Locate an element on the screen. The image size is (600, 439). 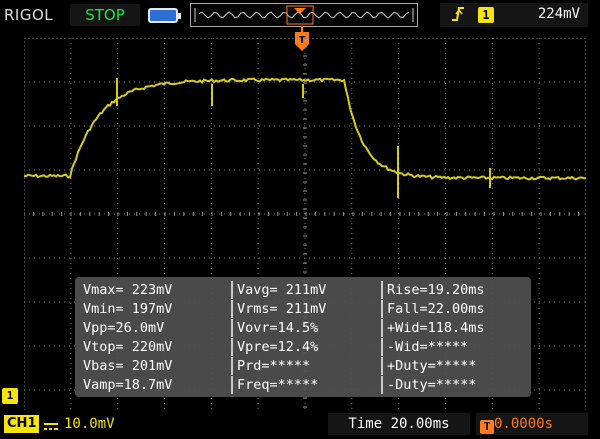
measurement-row: Vbas= 201mV Prd=***** +Duty=***** is located at coordinates (303, 366).